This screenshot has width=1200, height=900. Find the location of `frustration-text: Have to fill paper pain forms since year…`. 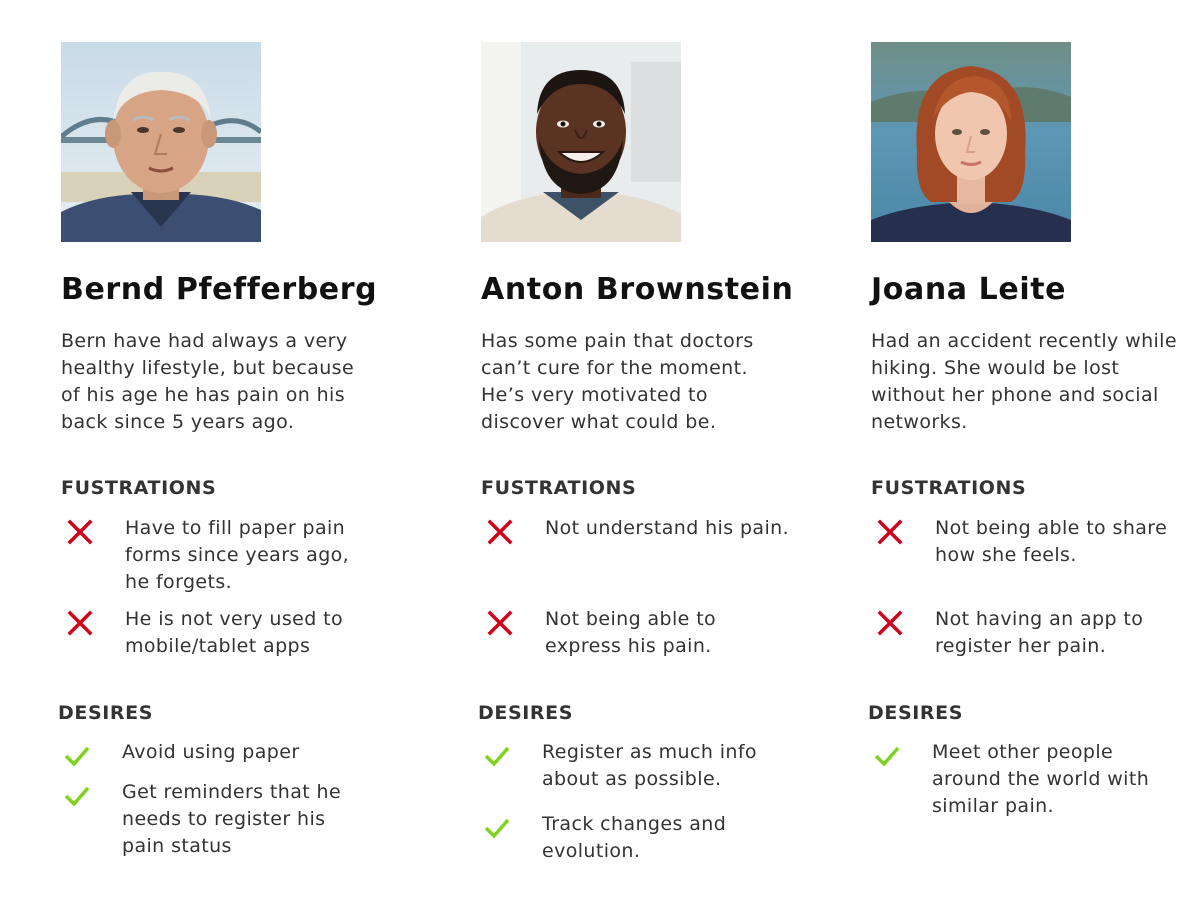

frustration-text: Have to fill paper pain forms since year… is located at coordinates (237, 555).